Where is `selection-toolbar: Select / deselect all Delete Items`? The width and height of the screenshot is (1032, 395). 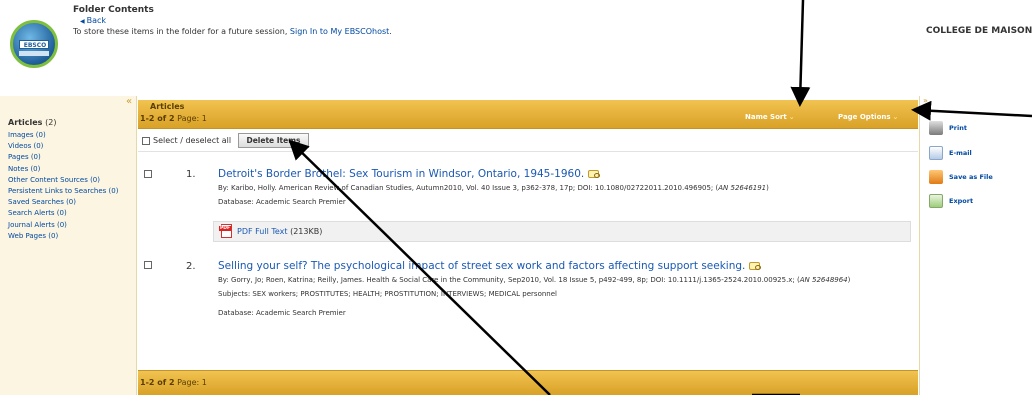
selection-toolbar: Select / deselect all Delete Items is located at coordinates (528, 141).